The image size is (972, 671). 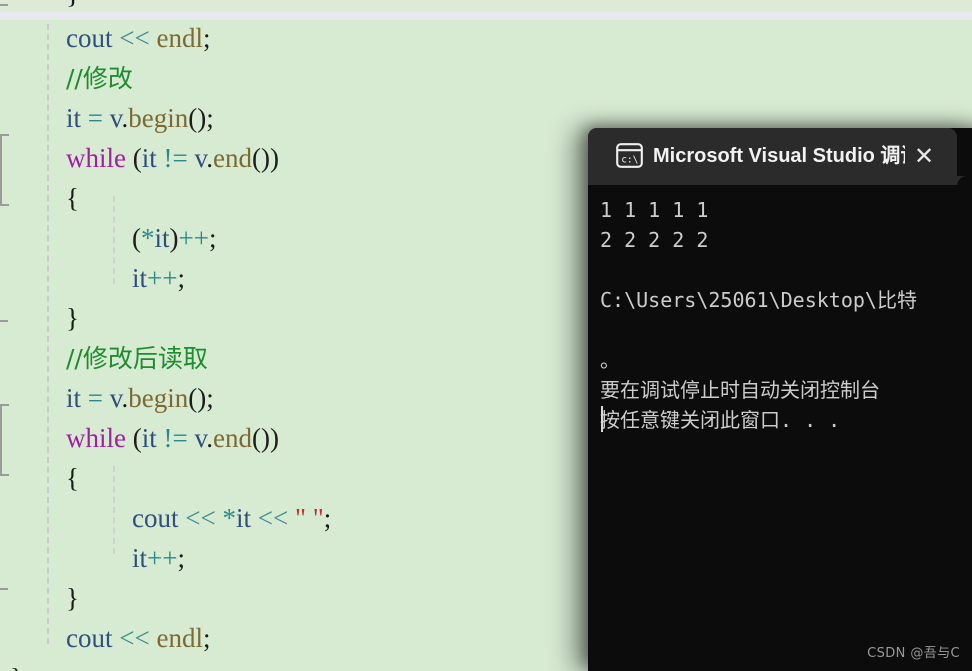 I want to click on code-line: //修改, so click(x=486, y=78).